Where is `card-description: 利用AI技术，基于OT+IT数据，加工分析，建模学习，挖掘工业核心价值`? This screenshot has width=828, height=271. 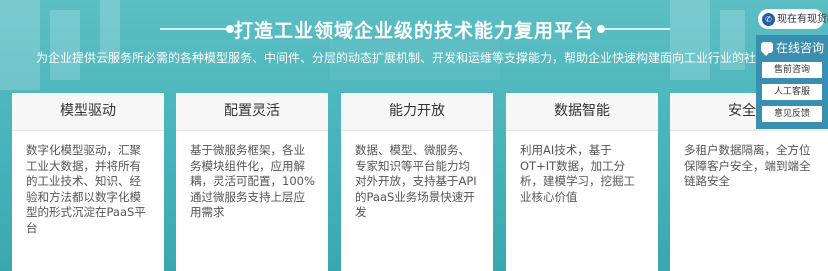 card-description: 利用AI技术，基于OT+IT数据，加工分析，建模学习，挖掘工业核心价值 is located at coordinates (582, 201).